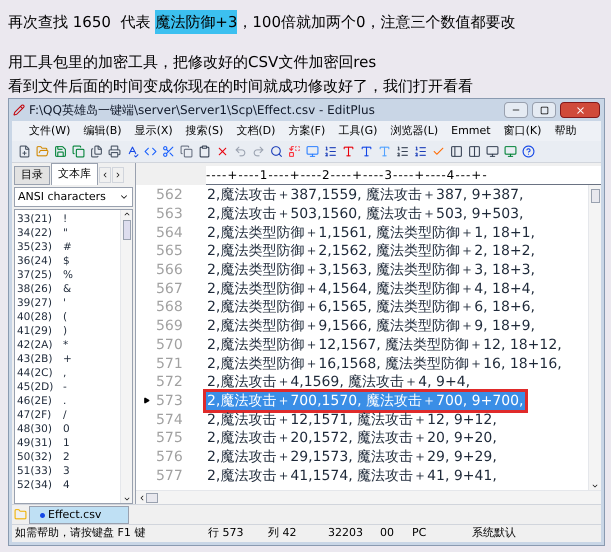 The width and height of the screenshot is (611, 552). What do you see at coordinates (192, 62) in the screenshot?
I see `intro-text: 用工具包里的加密工具，把修改好的CSV文件加密回res` at bounding box center [192, 62].